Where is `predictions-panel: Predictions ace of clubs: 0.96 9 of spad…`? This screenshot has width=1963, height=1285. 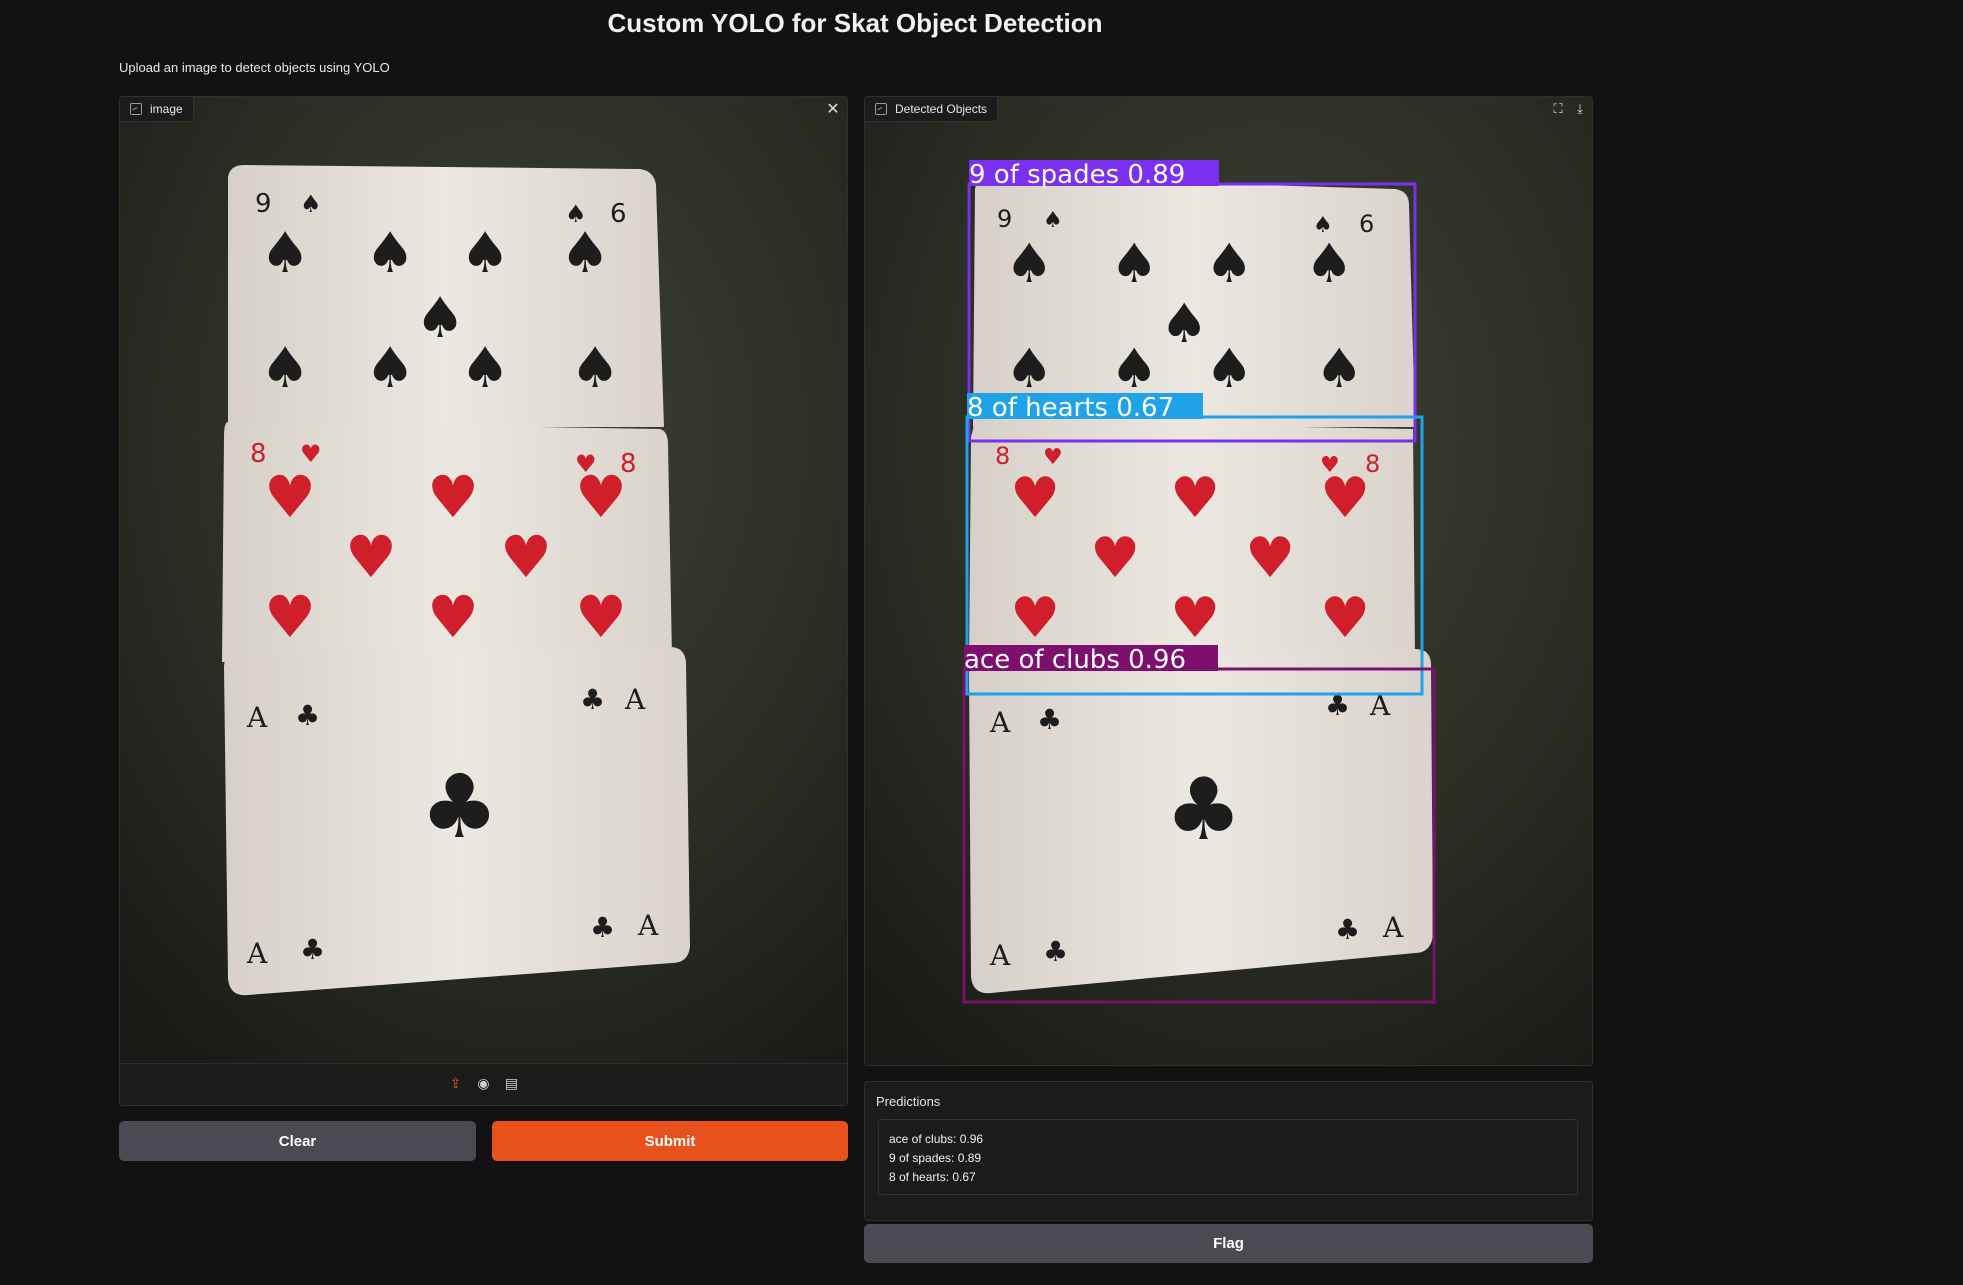 predictions-panel: Predictions ace of clubs: 0.96 9 of spad… is located at coordinates (1228, 1151).